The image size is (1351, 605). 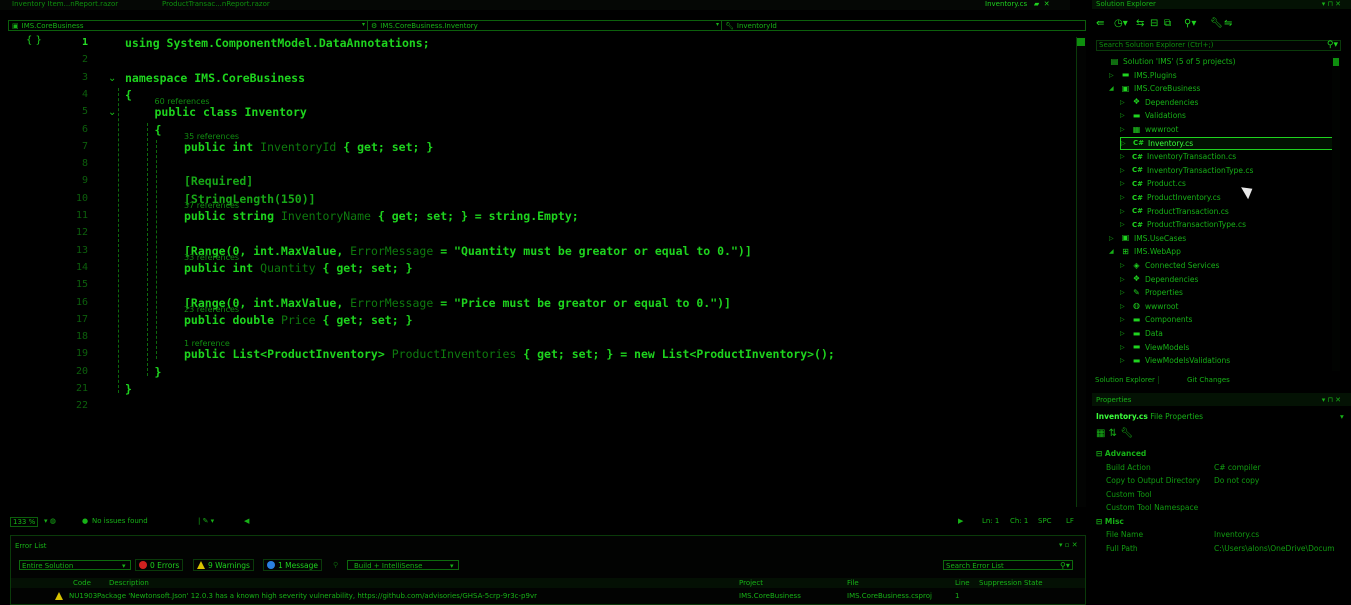 I want to click on property-section-header: ⊟ Advanced, so click(x=1121, y=453).